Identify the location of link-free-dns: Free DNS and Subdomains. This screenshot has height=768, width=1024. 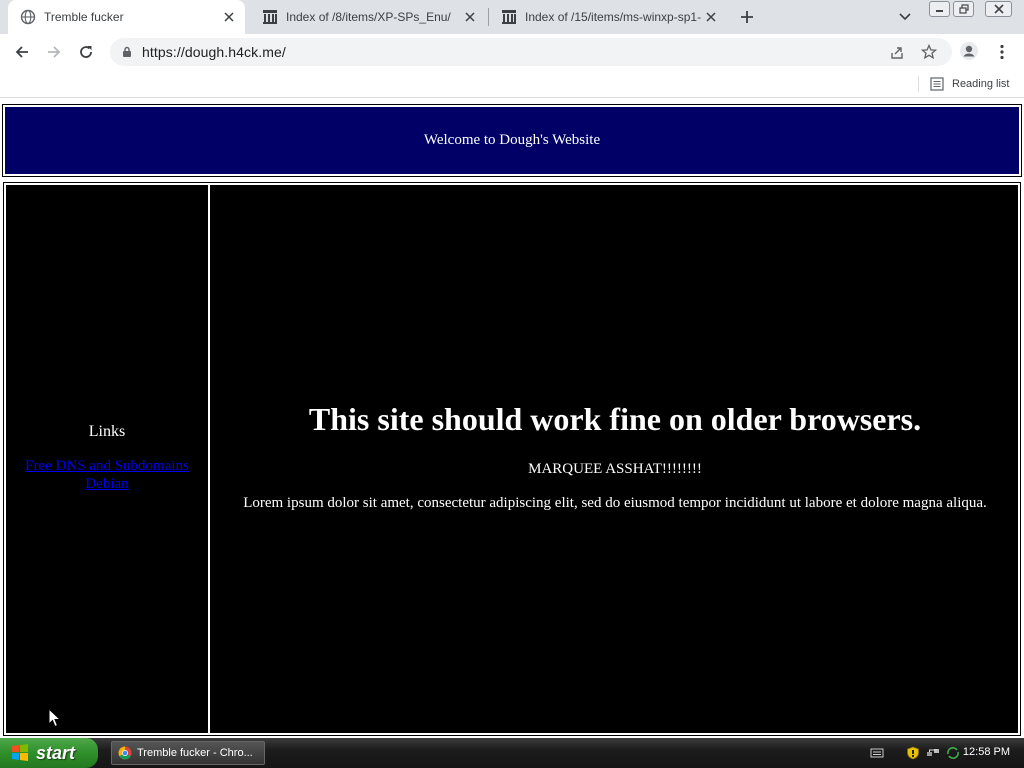
(107, 466).